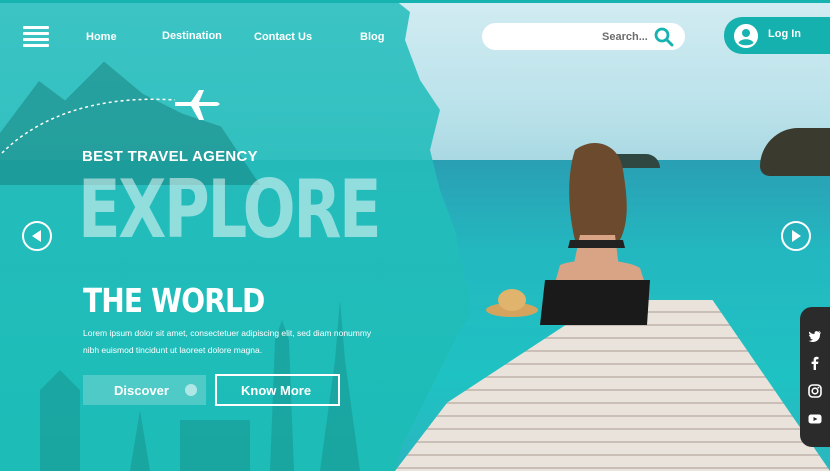  Describe the element at coordinates (664, 37) in the screenshot. I see `search-icon` at that location.